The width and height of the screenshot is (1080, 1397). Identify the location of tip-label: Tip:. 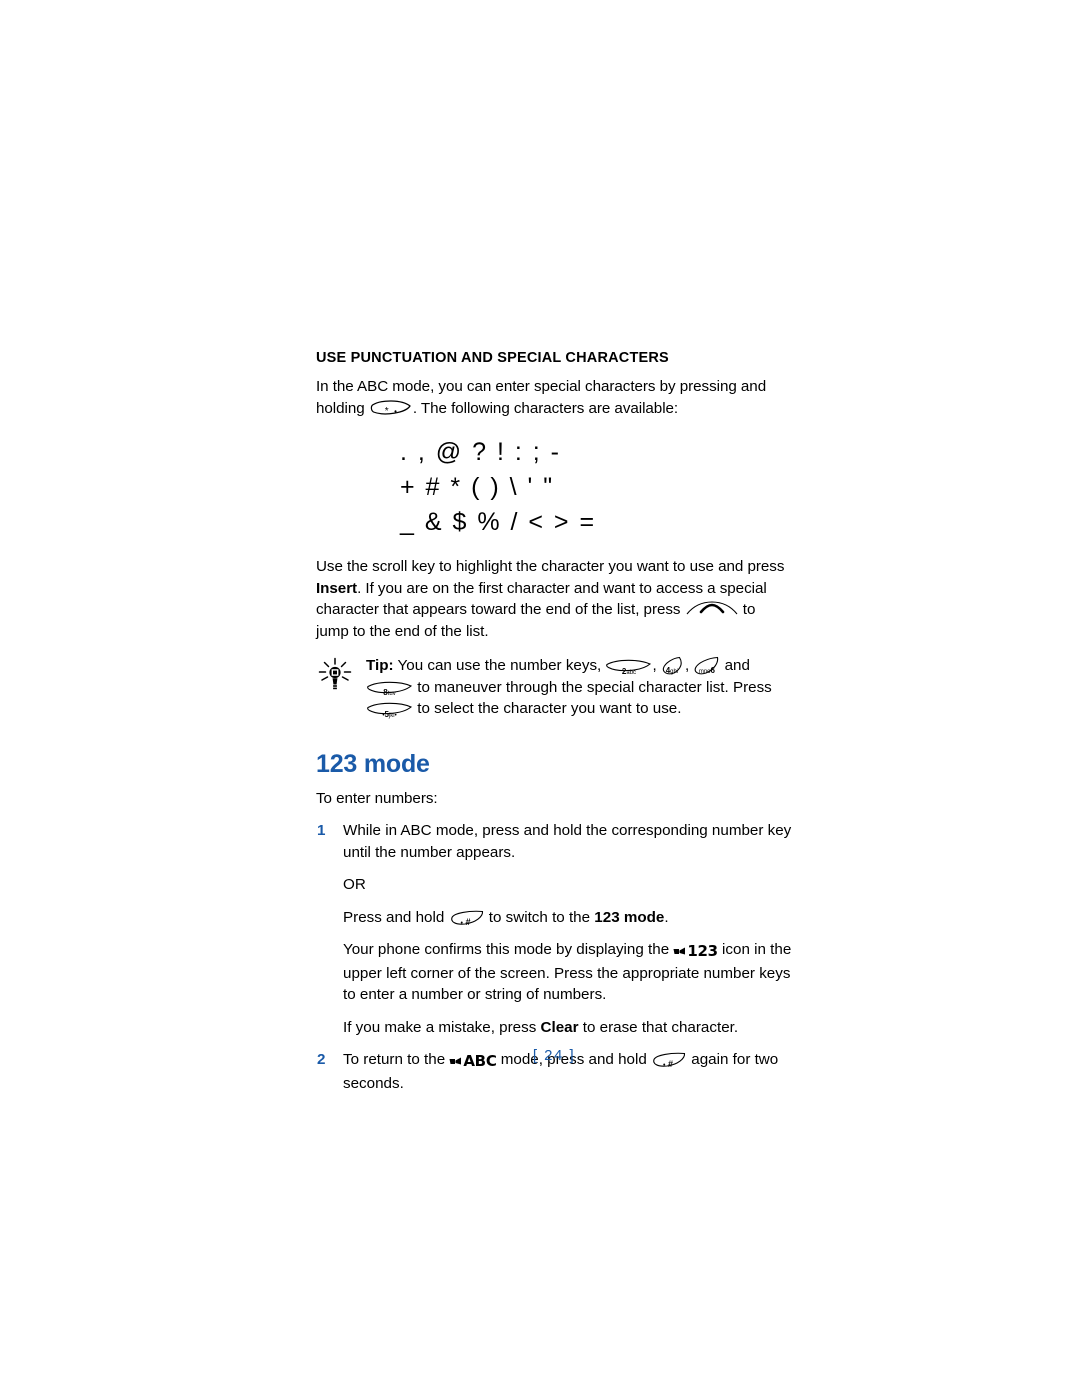
(380, 666).